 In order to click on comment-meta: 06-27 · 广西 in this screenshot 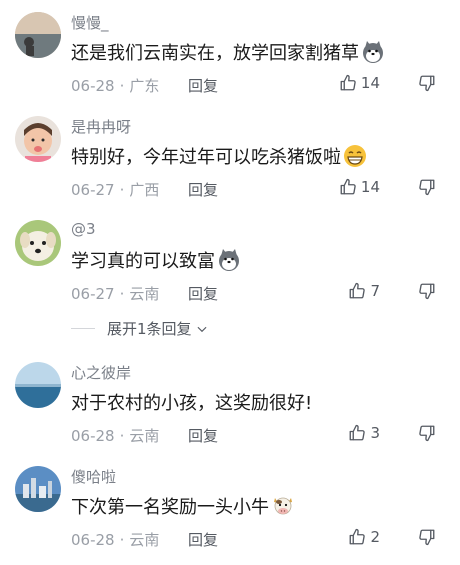, I will do `click(115, 190)`.